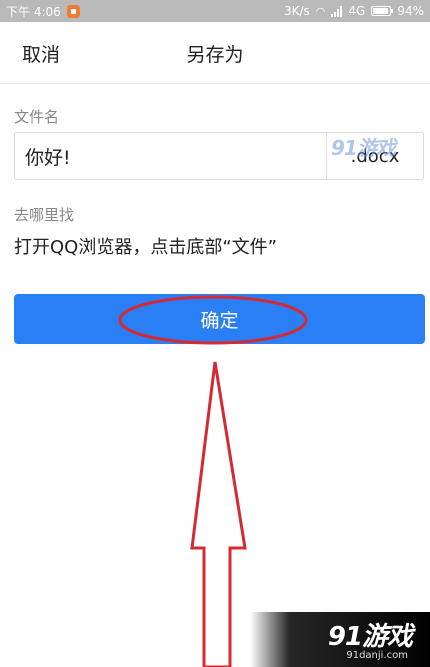  I want to click on status-time: 下午 4:06, so click(33, 11).